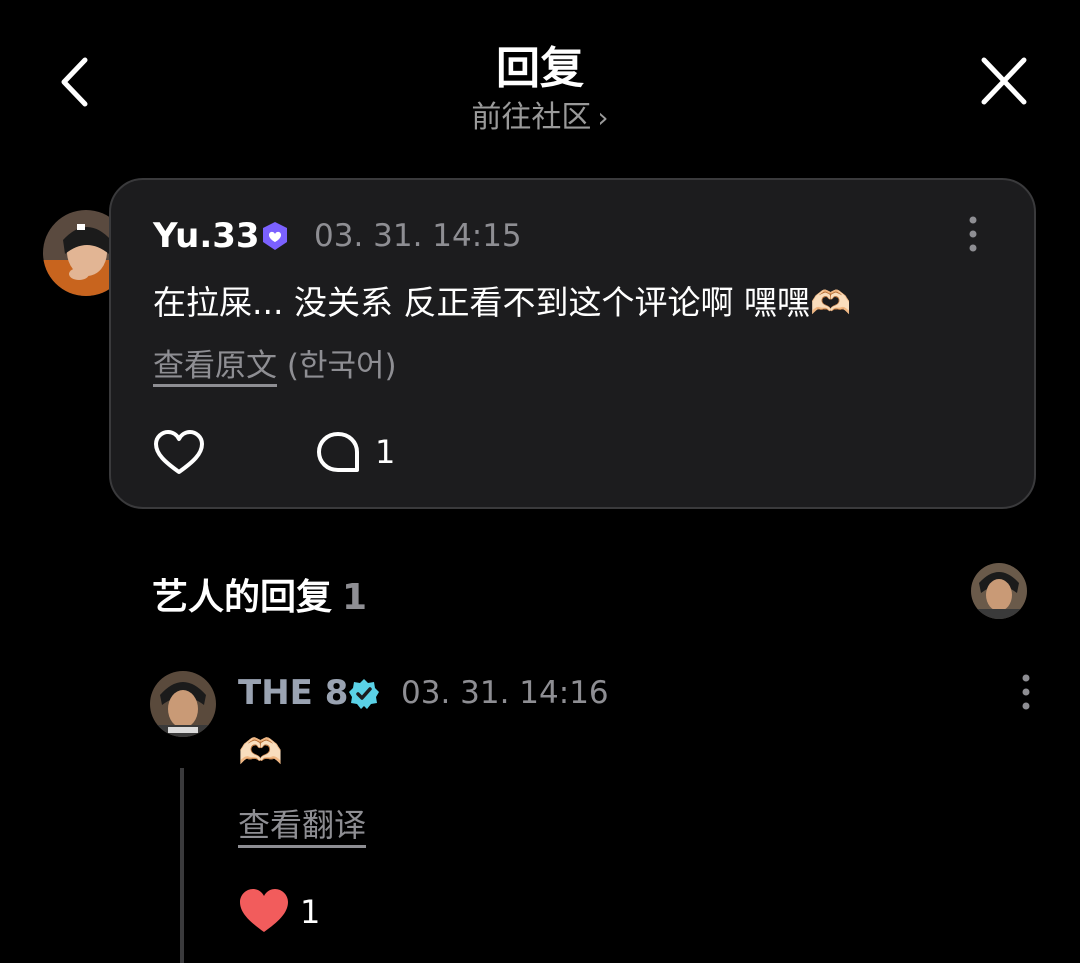 The width and height of the screenshot is (1080, 963). I want to click on page-title: 回复, so click(540, 68).